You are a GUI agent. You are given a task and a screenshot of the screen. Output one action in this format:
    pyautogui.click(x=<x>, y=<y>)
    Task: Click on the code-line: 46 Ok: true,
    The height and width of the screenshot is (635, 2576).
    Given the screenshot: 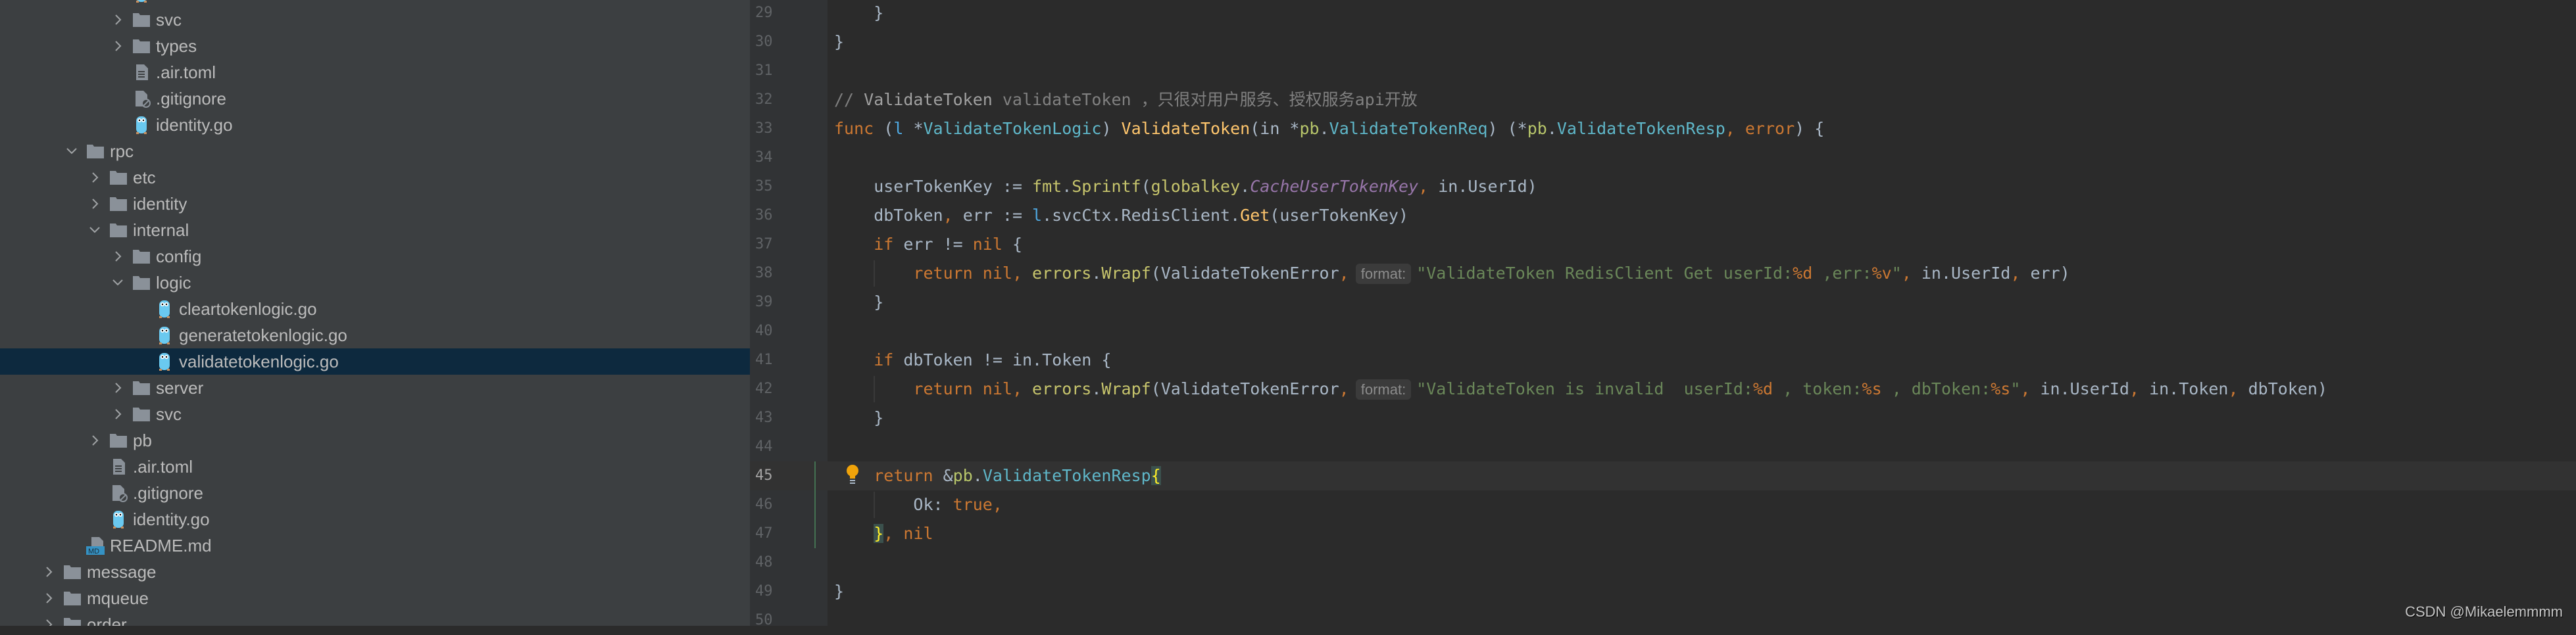 What is the action you would take?
    pyautogui.click(x=1663, y=504)
    